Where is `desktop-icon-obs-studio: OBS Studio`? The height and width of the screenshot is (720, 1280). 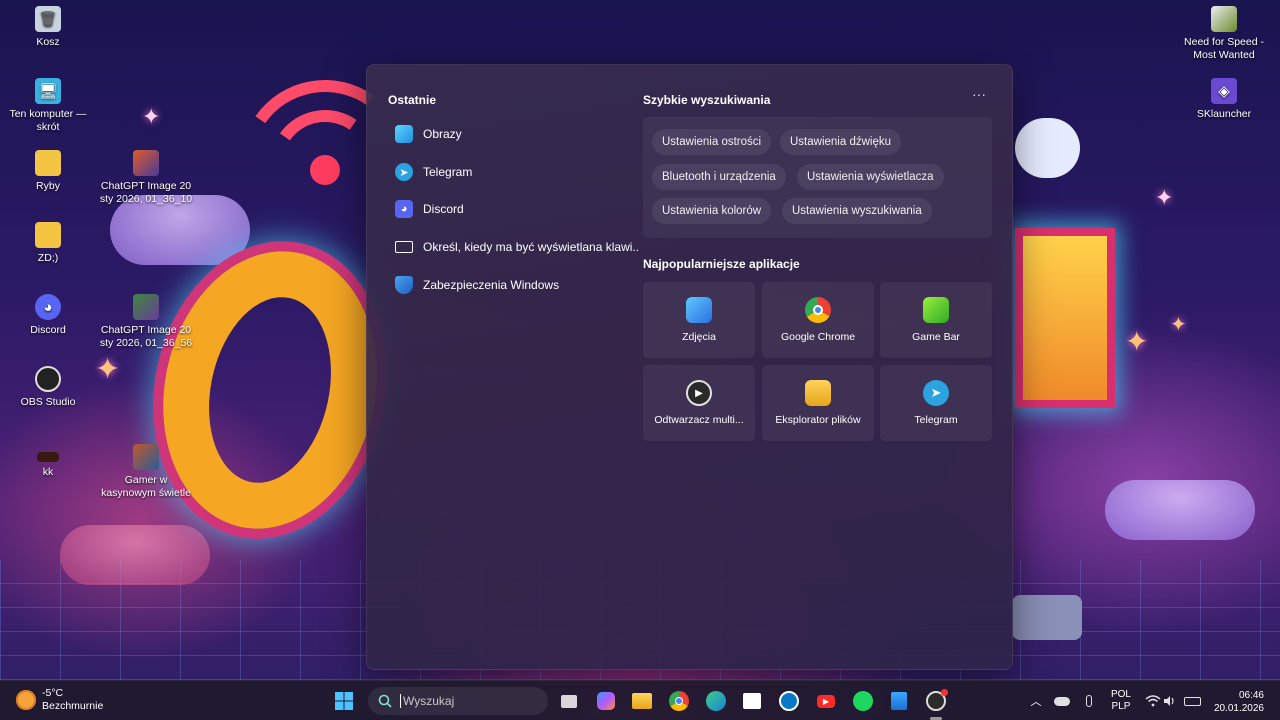
desktop-icon-obs-studio: OBS Studio is located at coordinates (48, 387).